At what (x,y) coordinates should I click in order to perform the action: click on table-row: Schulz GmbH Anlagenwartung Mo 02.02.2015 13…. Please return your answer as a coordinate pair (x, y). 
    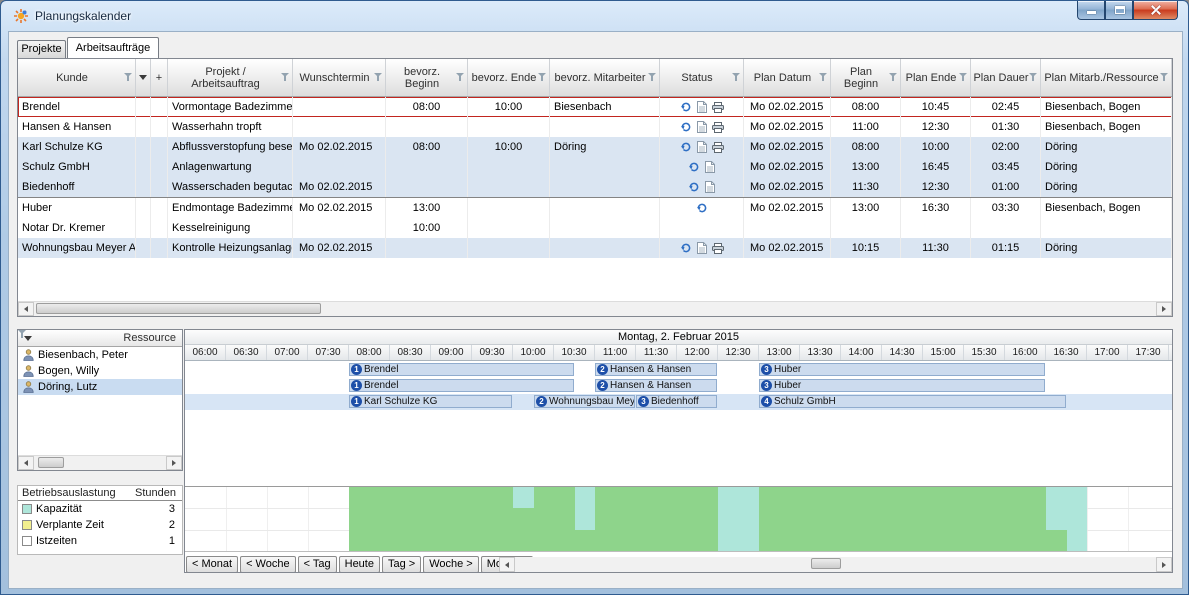
    Looking at the image, I should click on (595, 167).